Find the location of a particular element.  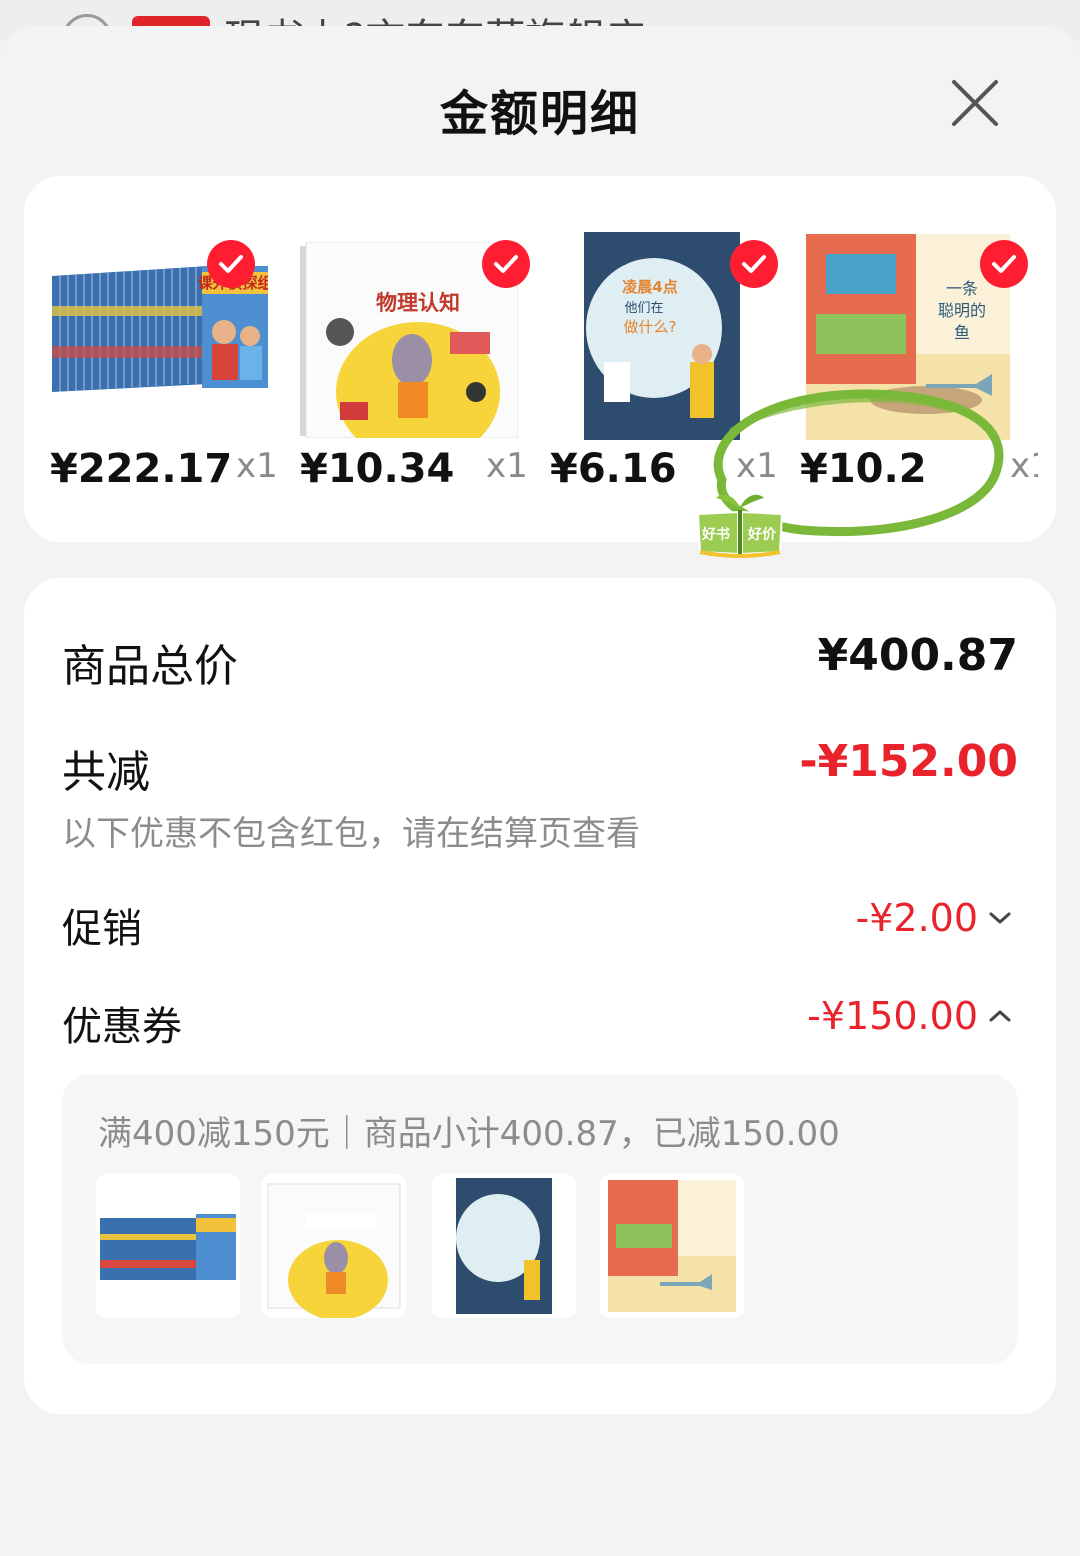

promotion-label: 促销 is located at coordinates (102, 929).